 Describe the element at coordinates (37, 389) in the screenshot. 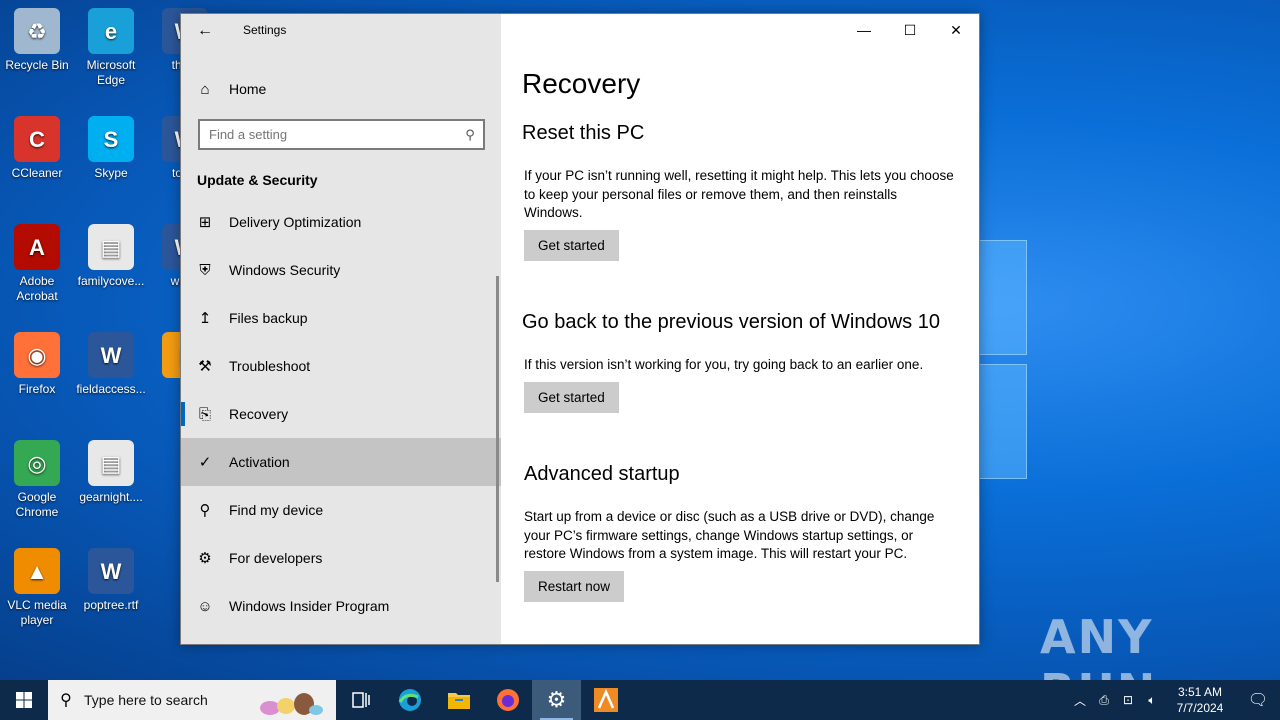

I see `desktop-icon-label: Firefox` at that location.